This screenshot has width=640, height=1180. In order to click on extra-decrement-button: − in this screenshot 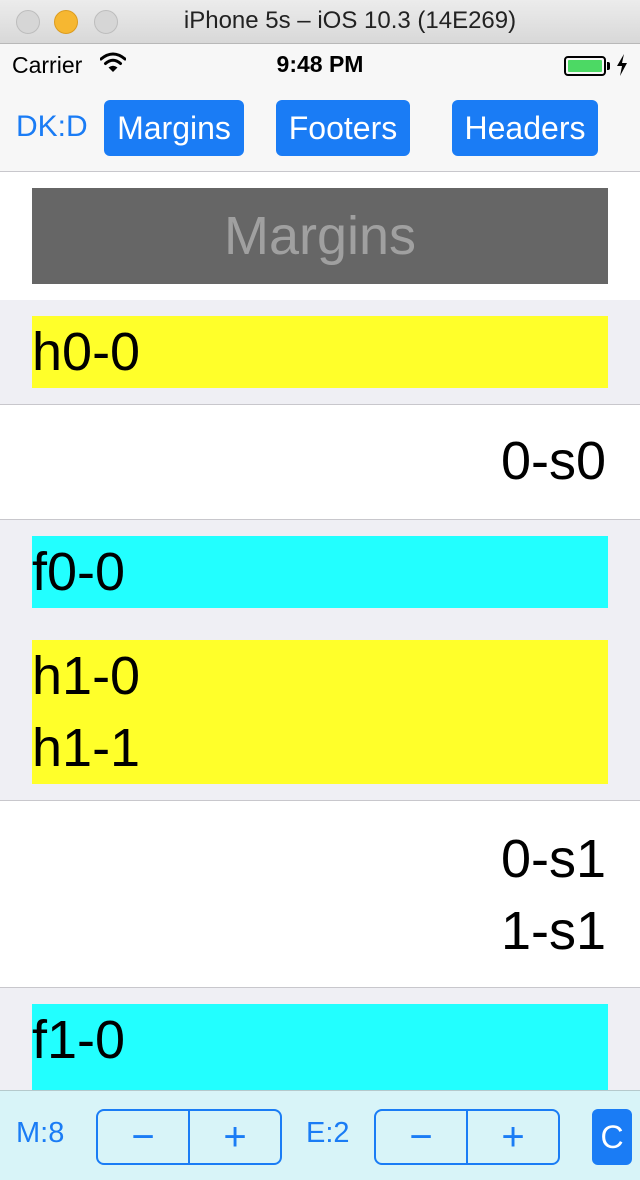, I will do `click(421, 1137)`.